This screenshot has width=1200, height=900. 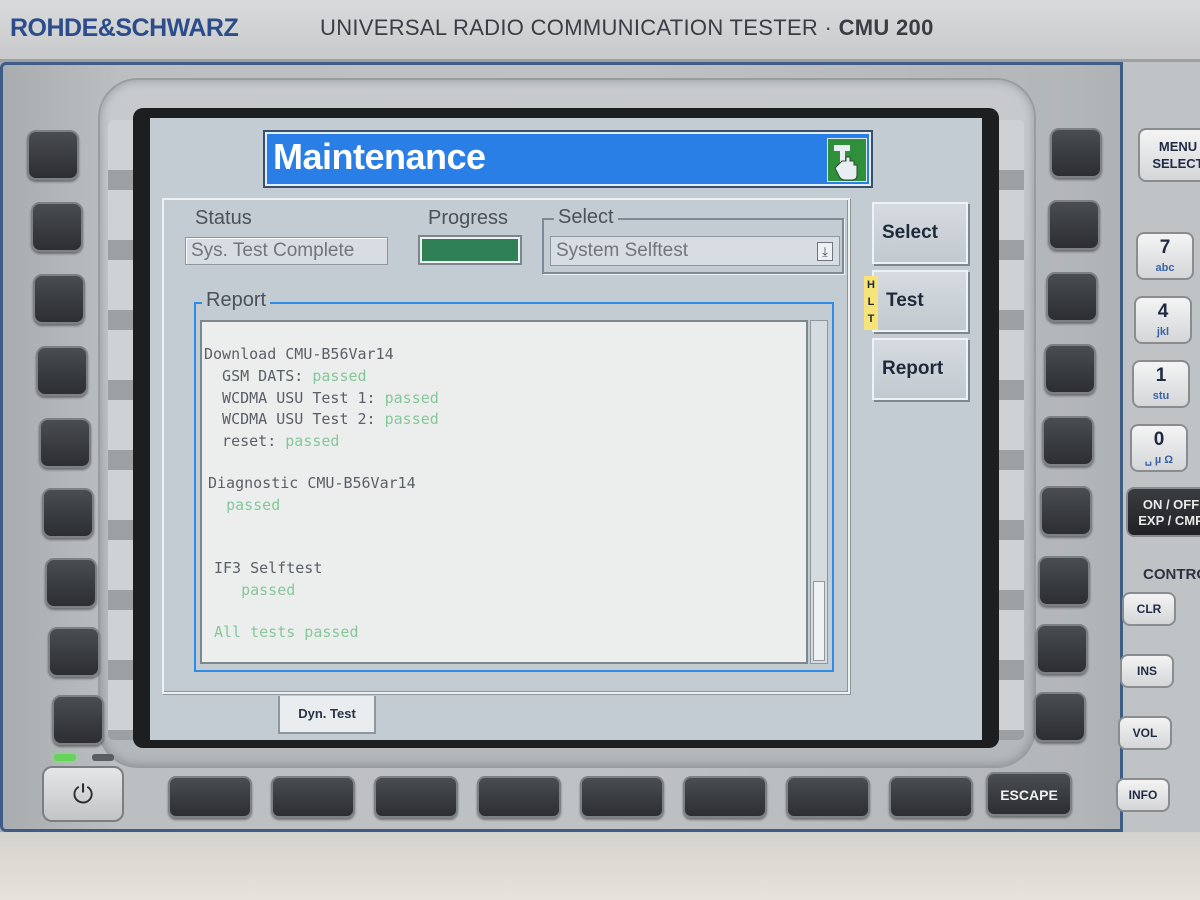 I want to click on power-led-on, so click(x=65, y=757).